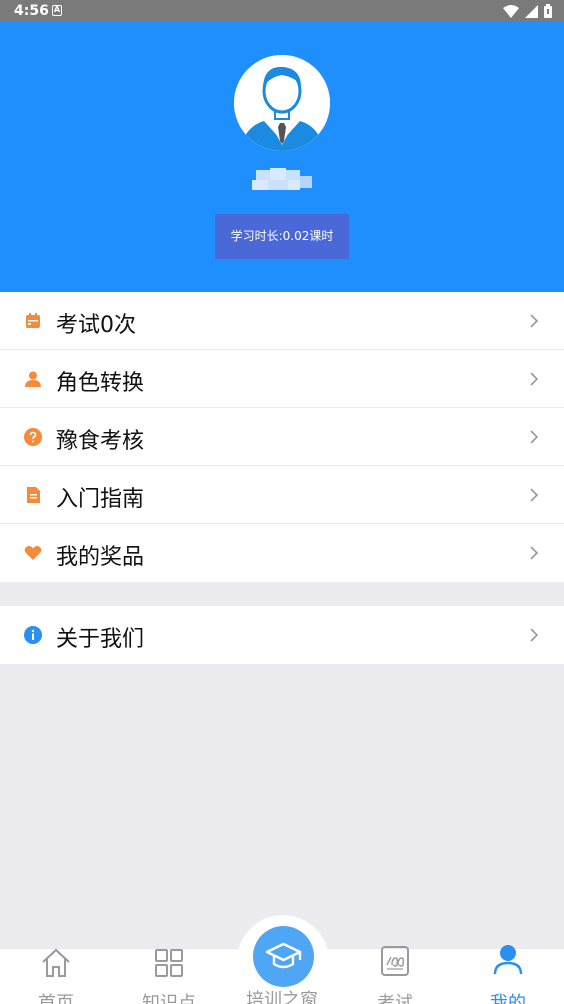  I want to click on menu-item-label: 入门指南, so click(100, 499).